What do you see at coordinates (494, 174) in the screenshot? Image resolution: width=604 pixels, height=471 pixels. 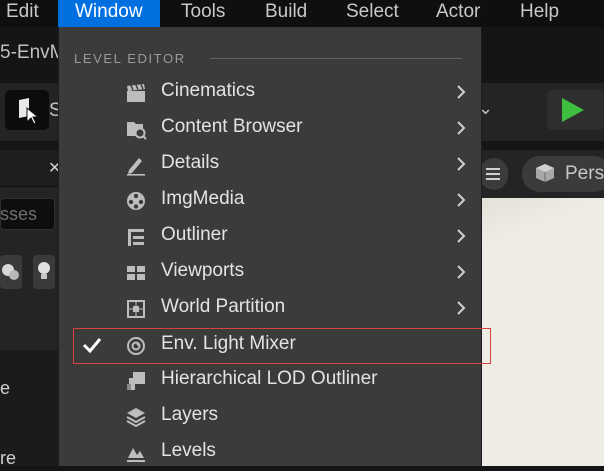 I see `hamburger-menu-icon` at bounding box center [494, 174].